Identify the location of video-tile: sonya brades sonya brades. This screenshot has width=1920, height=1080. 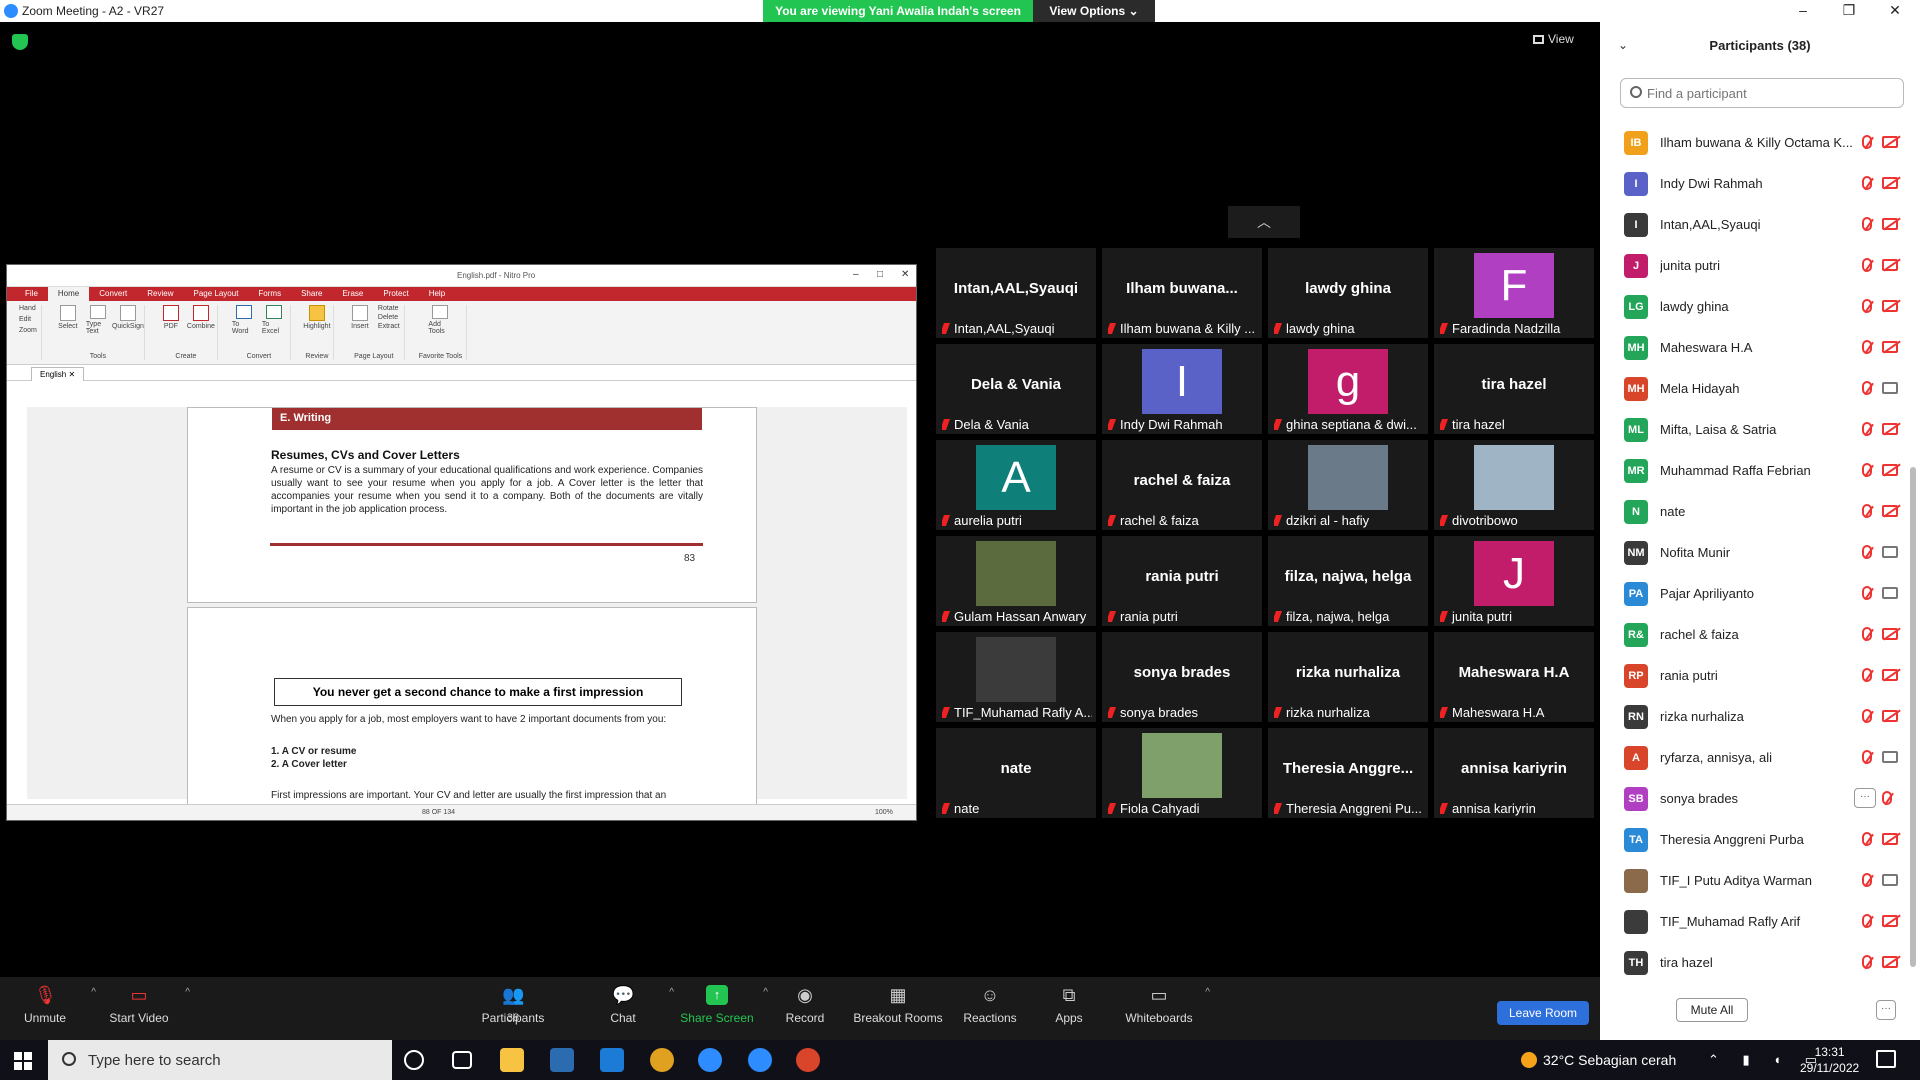
(1182, 677).